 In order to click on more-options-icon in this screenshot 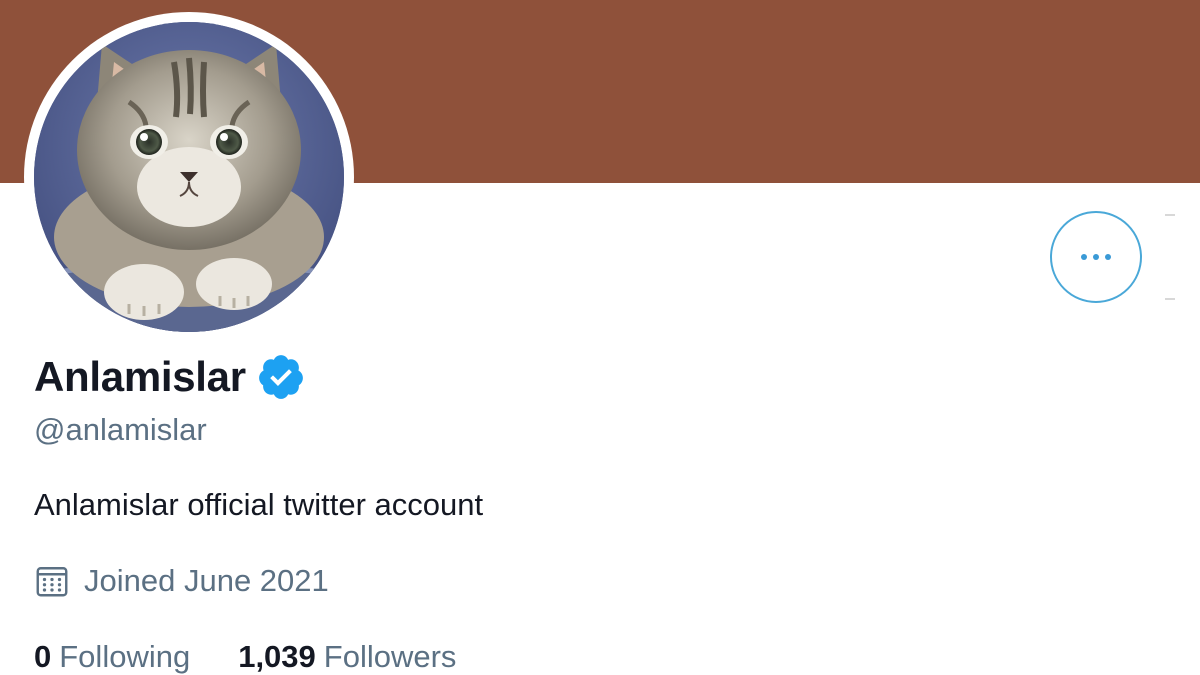, I will do `click(1096, 257)`.